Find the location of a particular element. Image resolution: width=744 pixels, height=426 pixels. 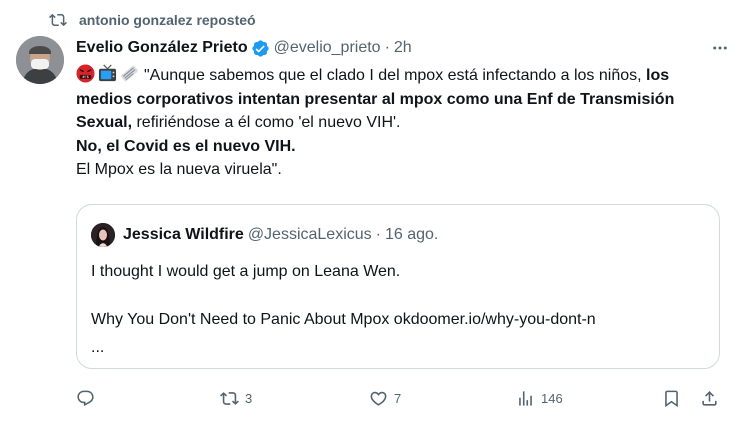

like-icon is located at coordinates (378, 398).